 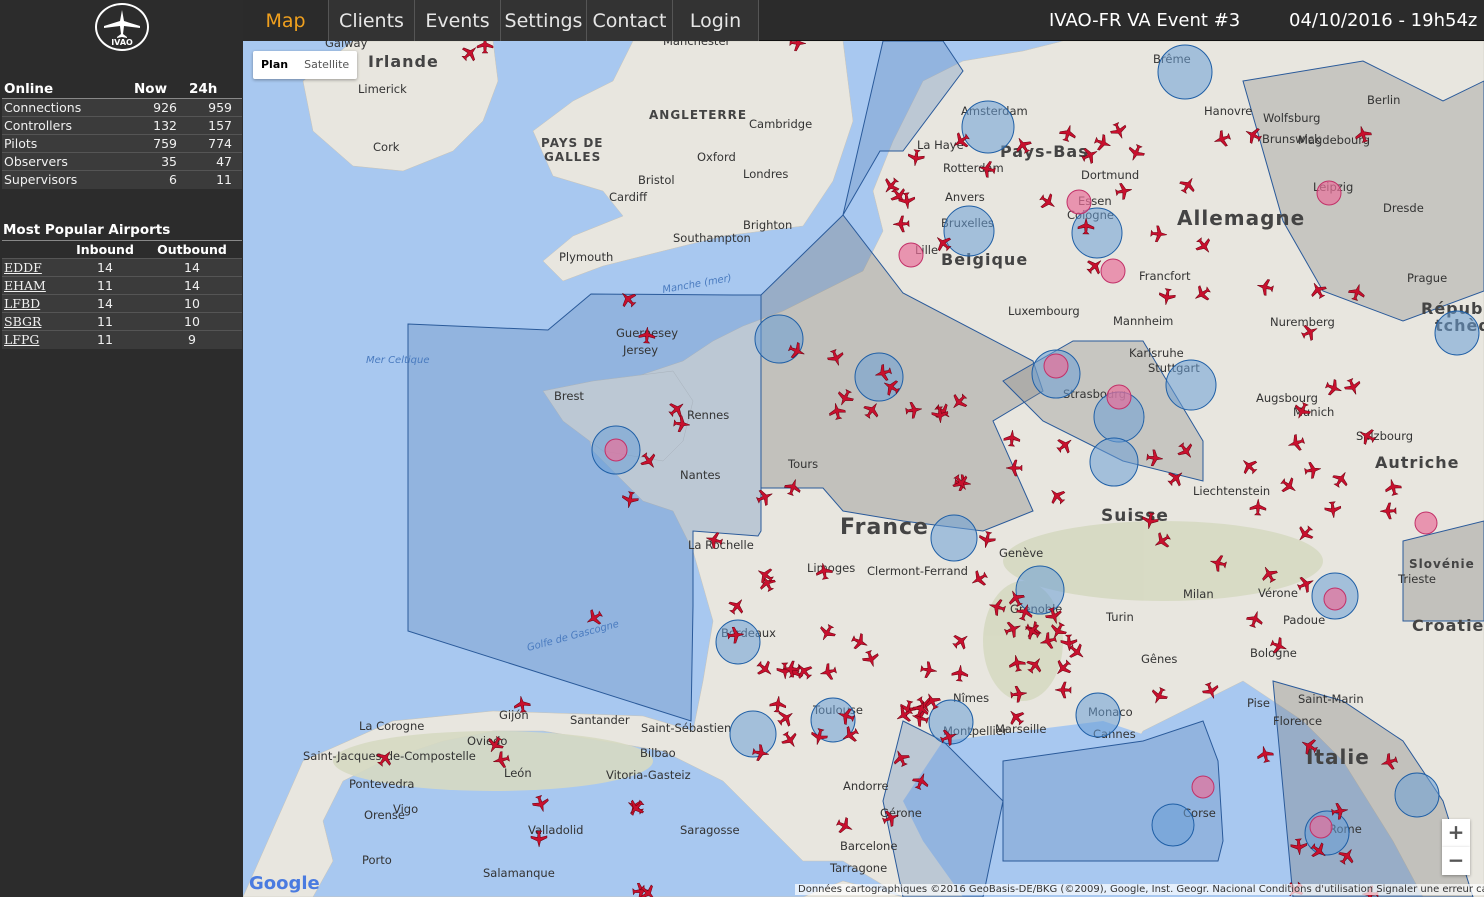 What do you see at coordinates (35, 249) in the screenshot?
I see `code-header` at bounding box center [35, 249].